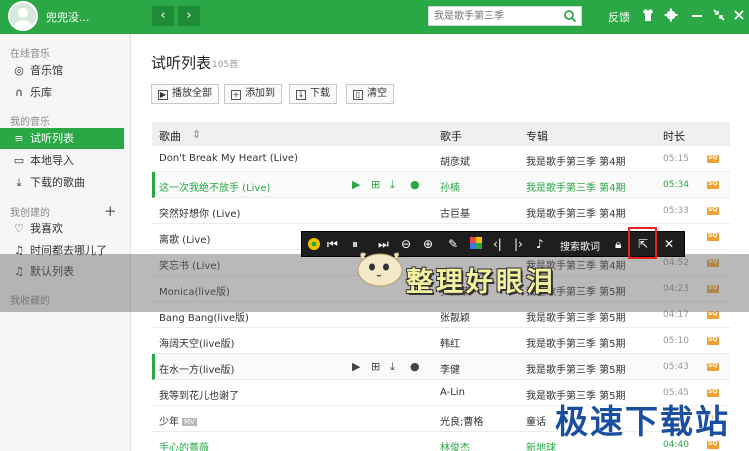  Describe the element at coordinates (62, 160) in the screenshot. I see `sidebar-item-local-import: ▭ 本地导入` at that location.